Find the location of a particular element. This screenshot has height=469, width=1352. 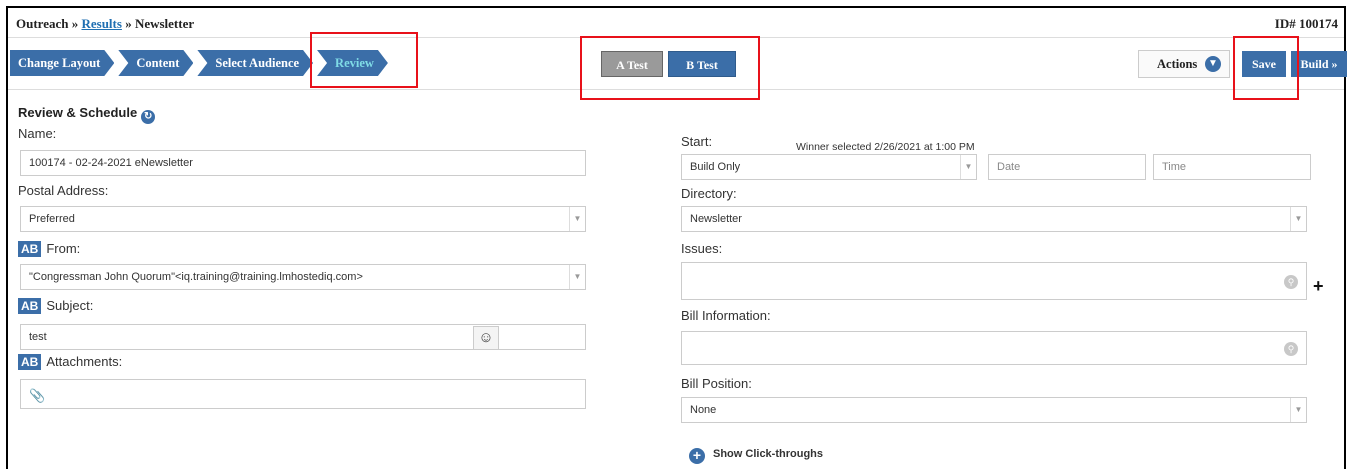

postal-address-value: Preferred is located at coordinates (52, 219).